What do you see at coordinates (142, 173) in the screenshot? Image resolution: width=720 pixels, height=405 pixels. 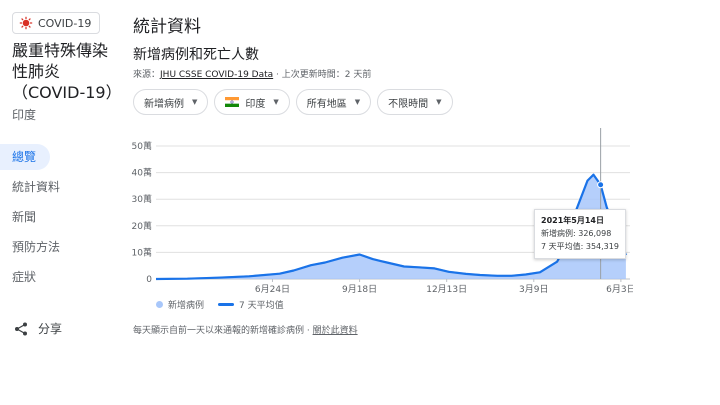 I see `y-tick-label: 40萬` at bounding box center [142, 173].